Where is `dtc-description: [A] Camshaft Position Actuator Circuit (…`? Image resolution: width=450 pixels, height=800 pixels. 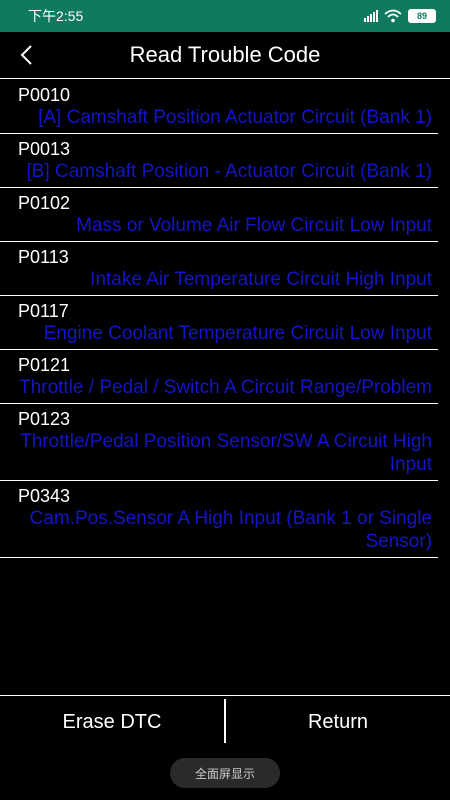 dtc-description: [A] Camshaft Position Actuator Circuit (… is located at coordinates (235, 117).